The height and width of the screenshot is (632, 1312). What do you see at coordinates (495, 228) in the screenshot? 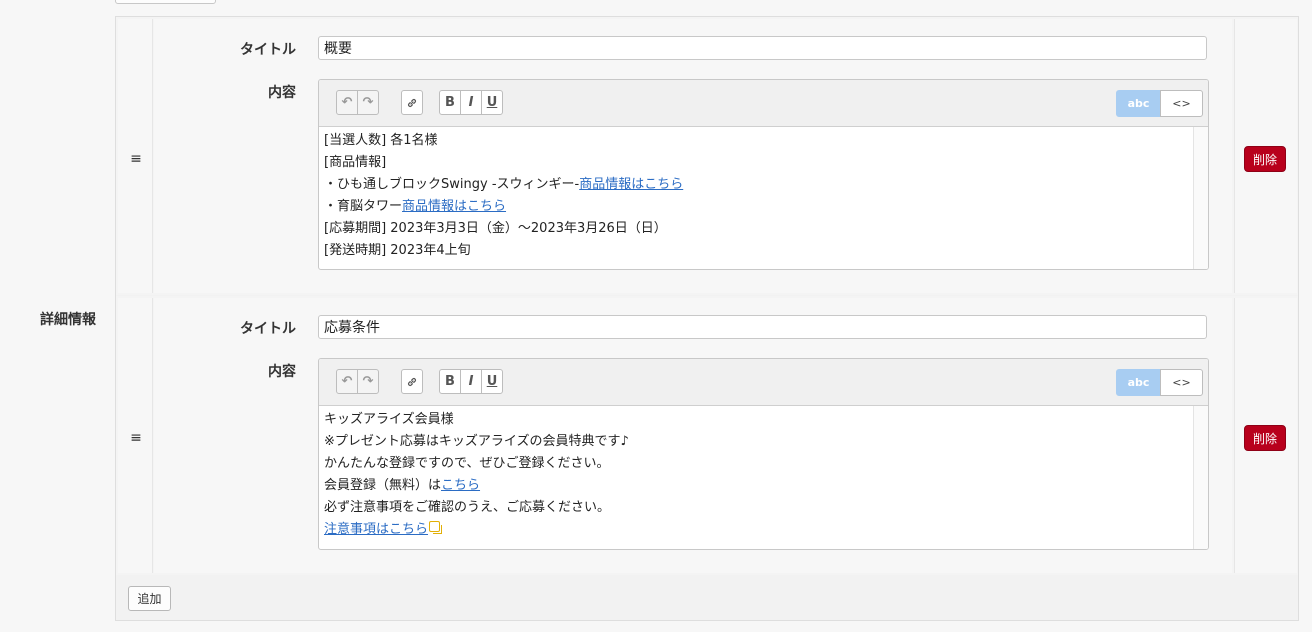
I see `content-line: [応募期間] 2023年3月3日（金）〜2023年3月26日（日）` at bounding box center [495, 228].